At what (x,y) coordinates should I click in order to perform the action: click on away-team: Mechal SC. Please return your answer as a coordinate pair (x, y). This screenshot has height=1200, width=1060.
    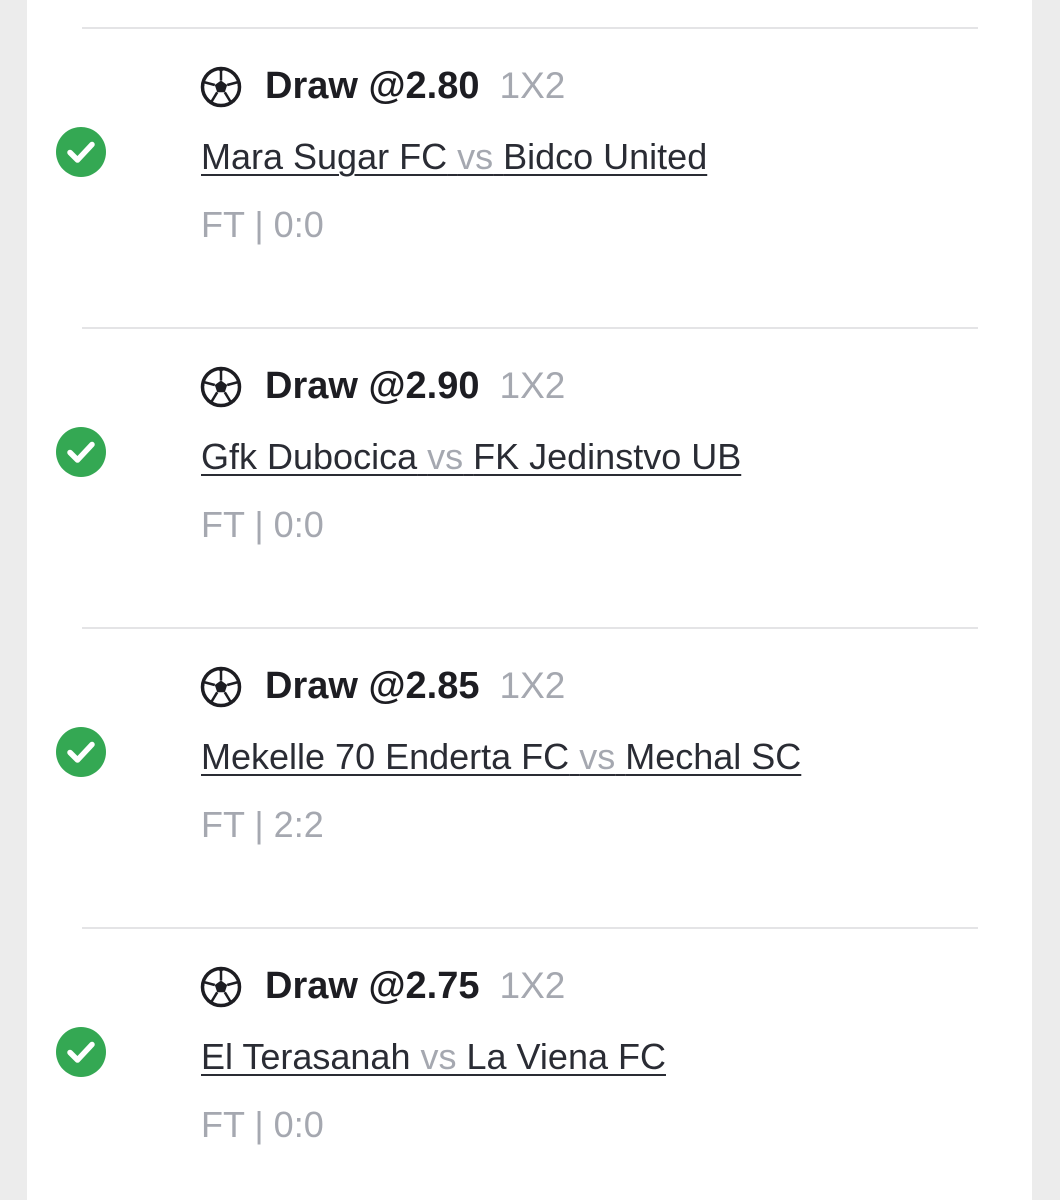
    Looking at the image, I should click on (713, 756).